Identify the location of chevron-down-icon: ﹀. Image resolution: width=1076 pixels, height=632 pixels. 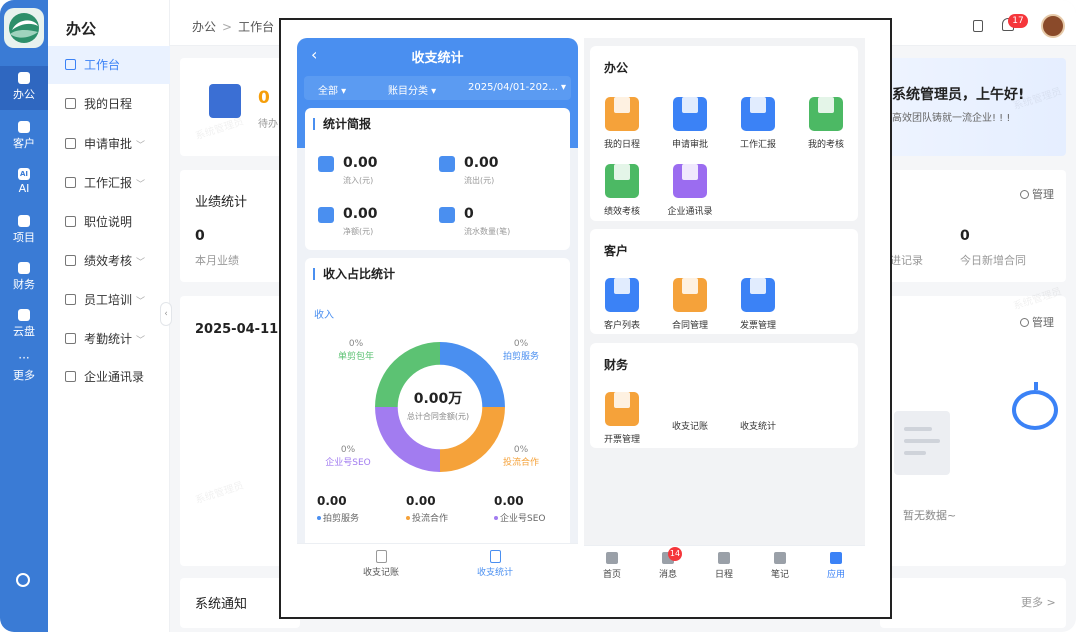
(141, 302).